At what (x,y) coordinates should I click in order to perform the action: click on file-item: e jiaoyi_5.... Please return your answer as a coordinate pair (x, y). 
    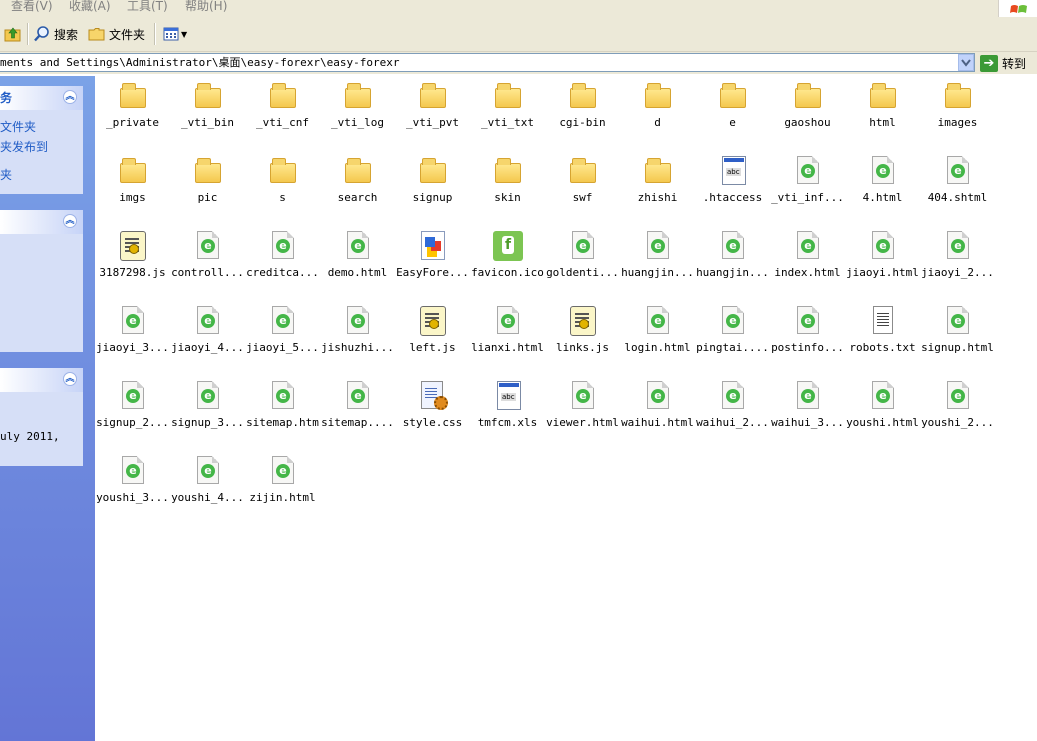
    Looking at the image, I should click on (282, 336).